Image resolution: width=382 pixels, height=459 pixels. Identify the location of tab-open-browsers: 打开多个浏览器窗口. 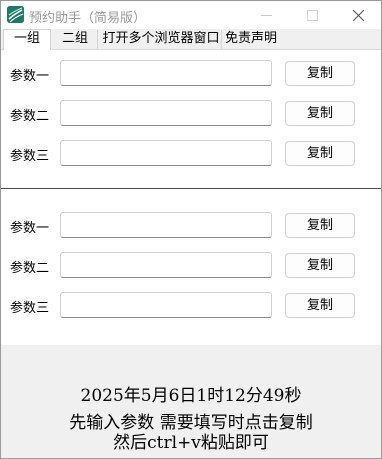
(161, 39).